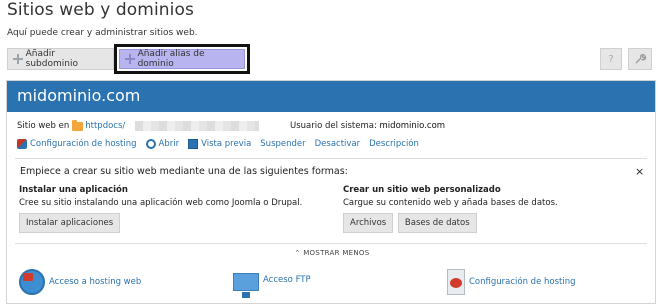 The width and height of the screenshot is (658, 304). What do you see at coordinates (456, 282) in the screenshot?
I see `hosting-config-icon` at bounding box center [456, 282].